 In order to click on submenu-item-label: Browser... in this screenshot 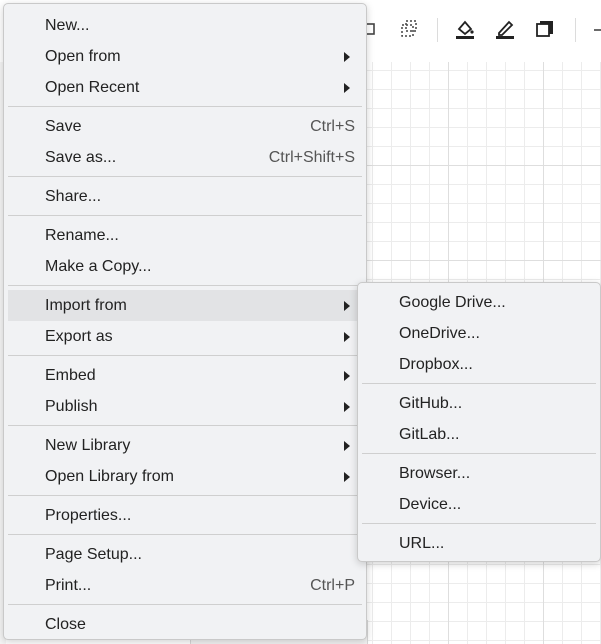, I will do `click(435, 473)`.